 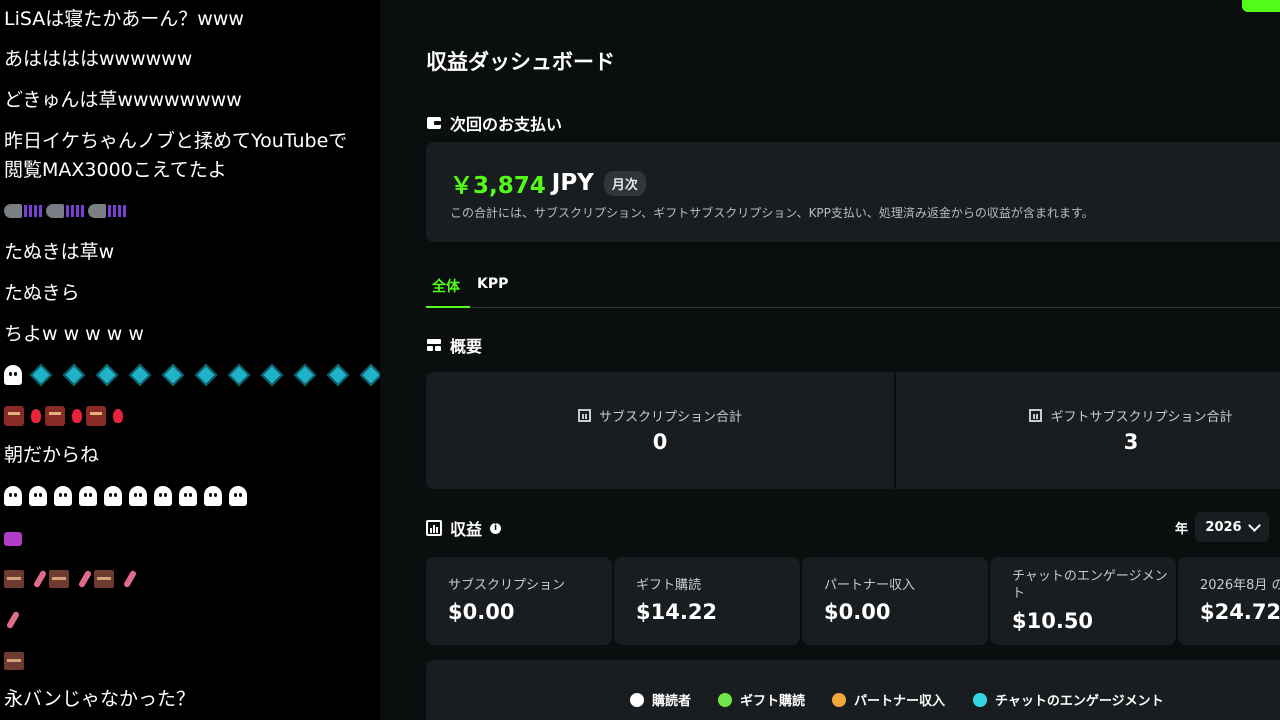 I want to click on equalizer-emote-icon, so click(x=118, y=211).